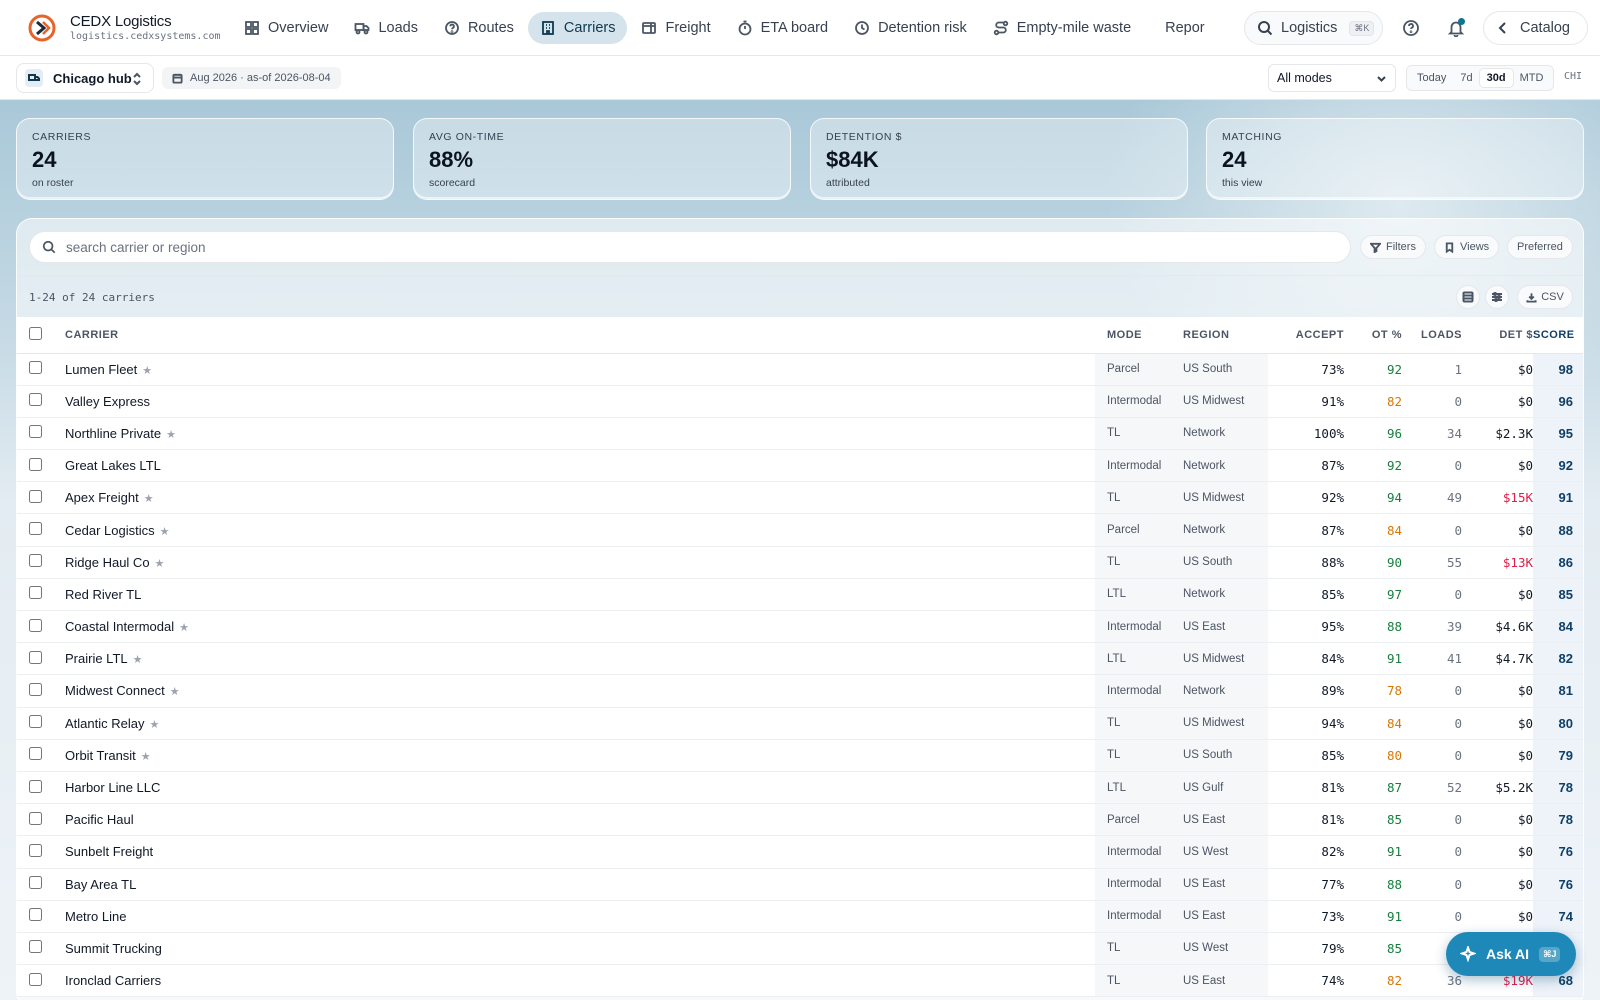 The width and height of the screenshot is (1600, 1000). What do you see at coordinates (1180, 28) in the screenshot?
I see `nav-reports: Repor` at bounding box center [1180, 28].